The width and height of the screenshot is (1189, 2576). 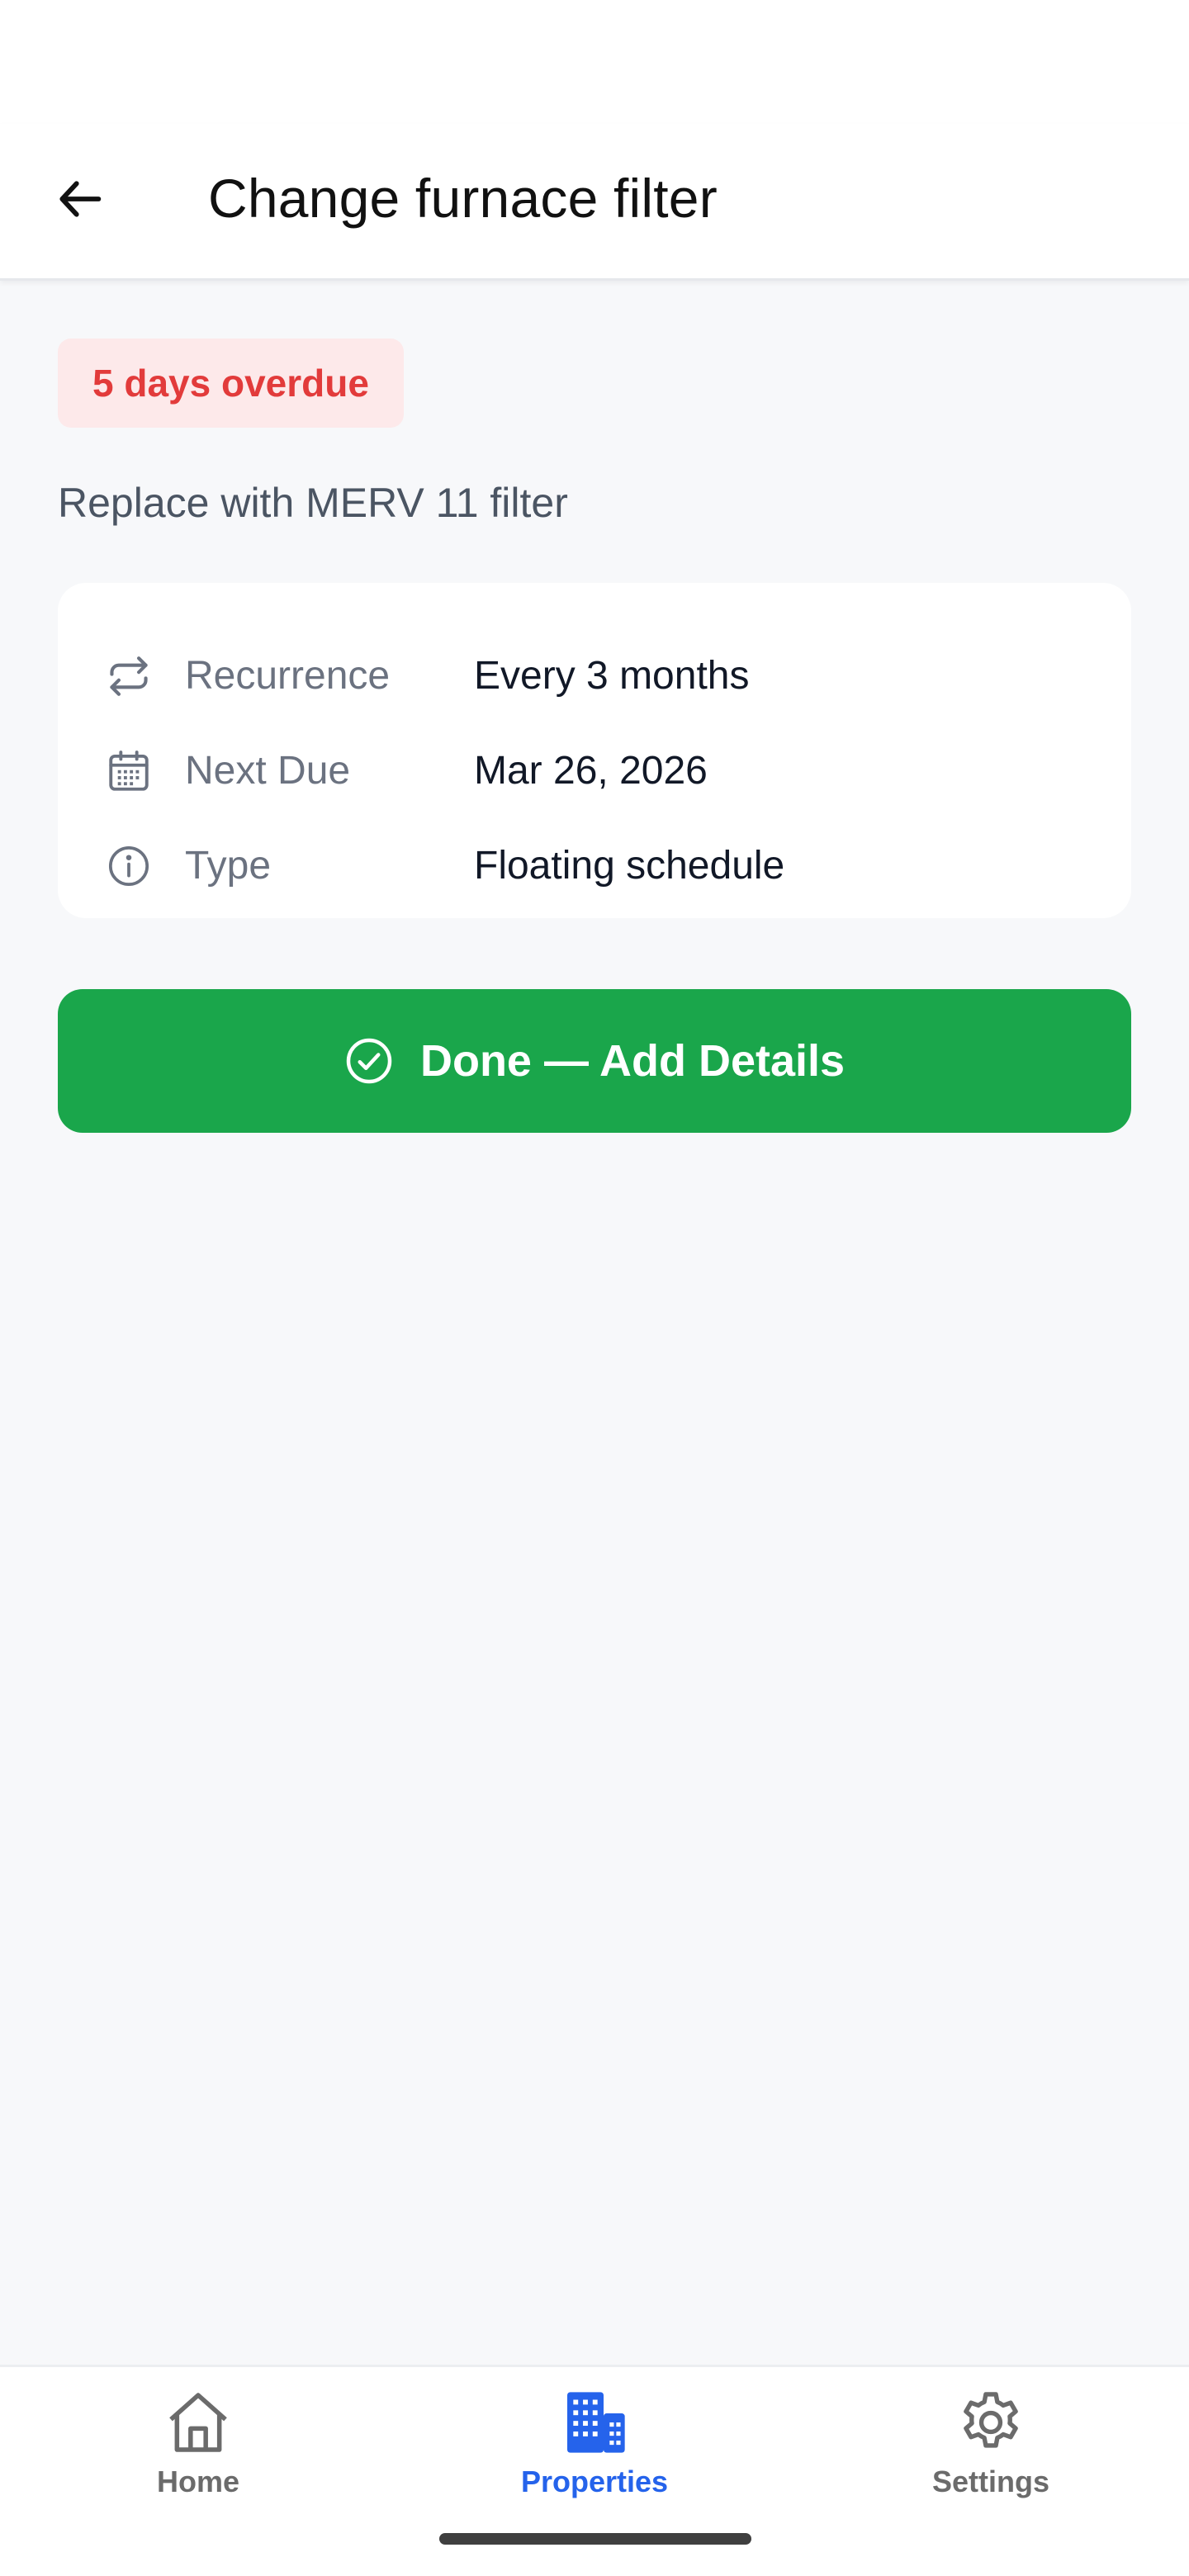 I want to click on nav-item-properties: Properties, so click(x=594, y=2451).